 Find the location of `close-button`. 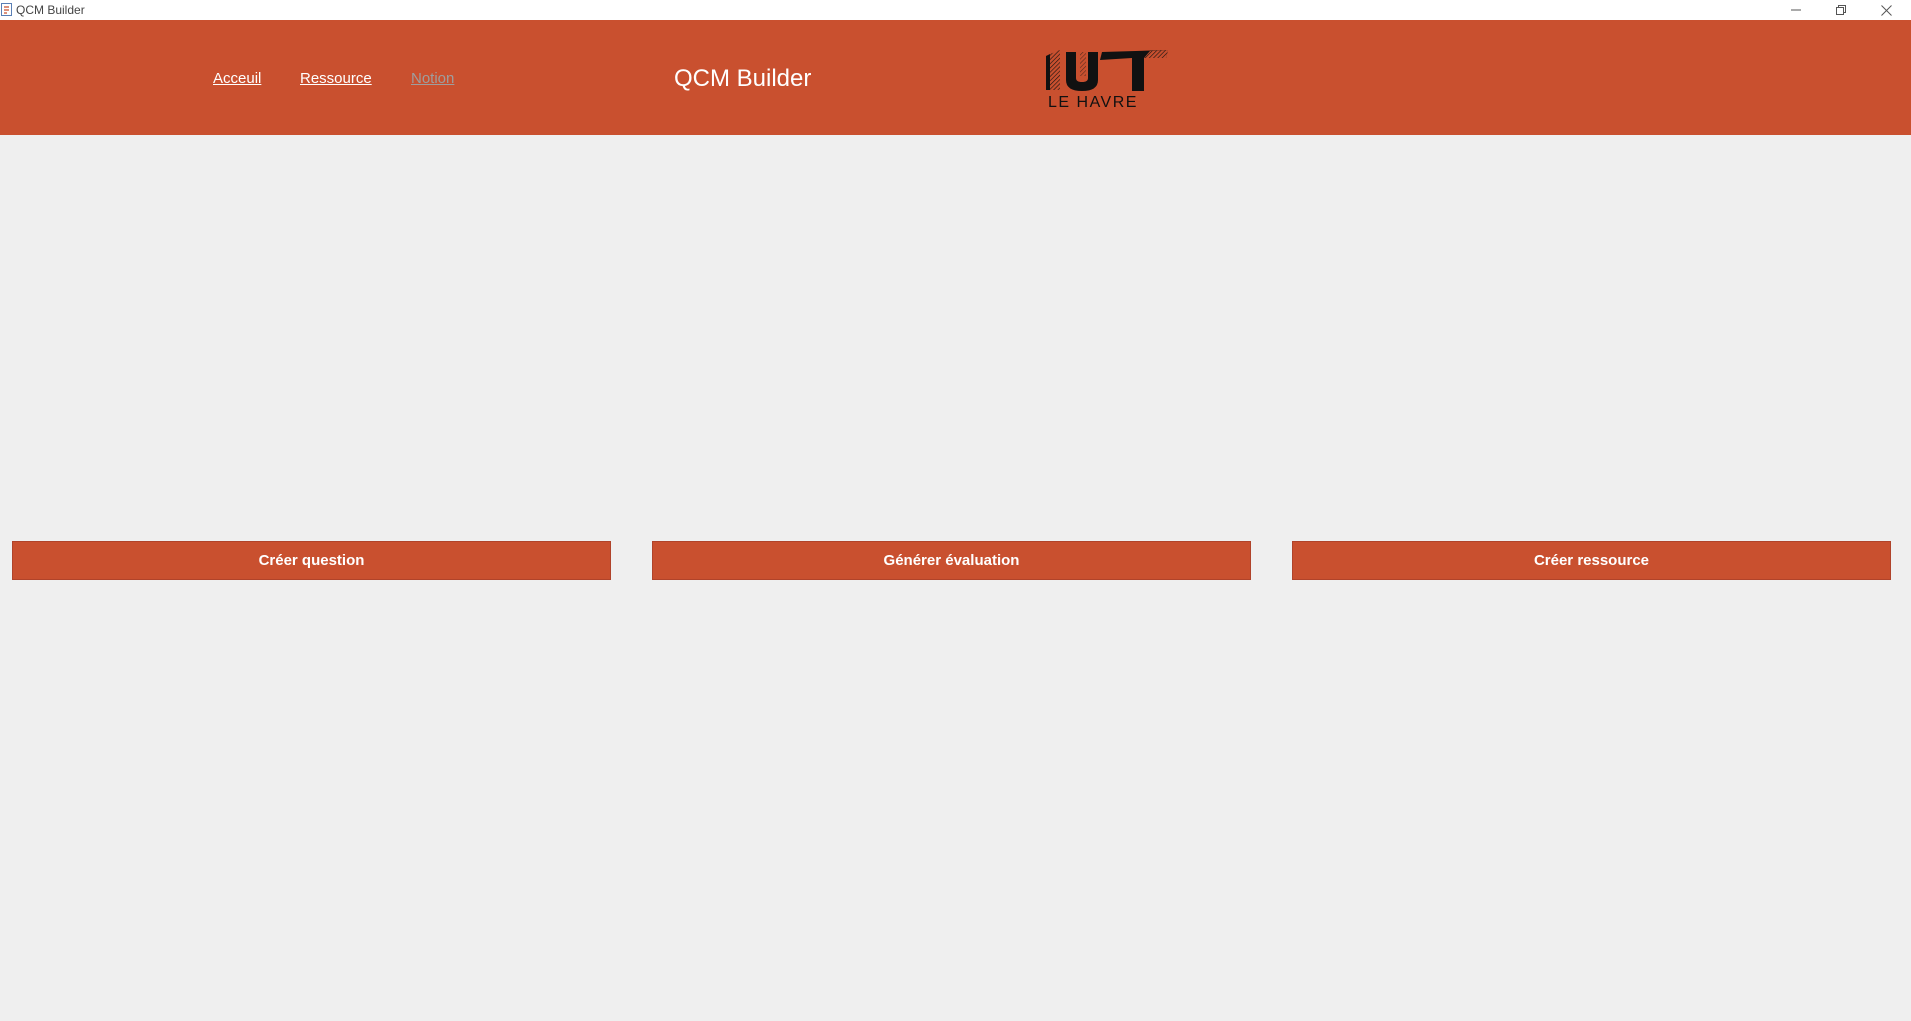

close-button is located at coordinates (1886, 10).